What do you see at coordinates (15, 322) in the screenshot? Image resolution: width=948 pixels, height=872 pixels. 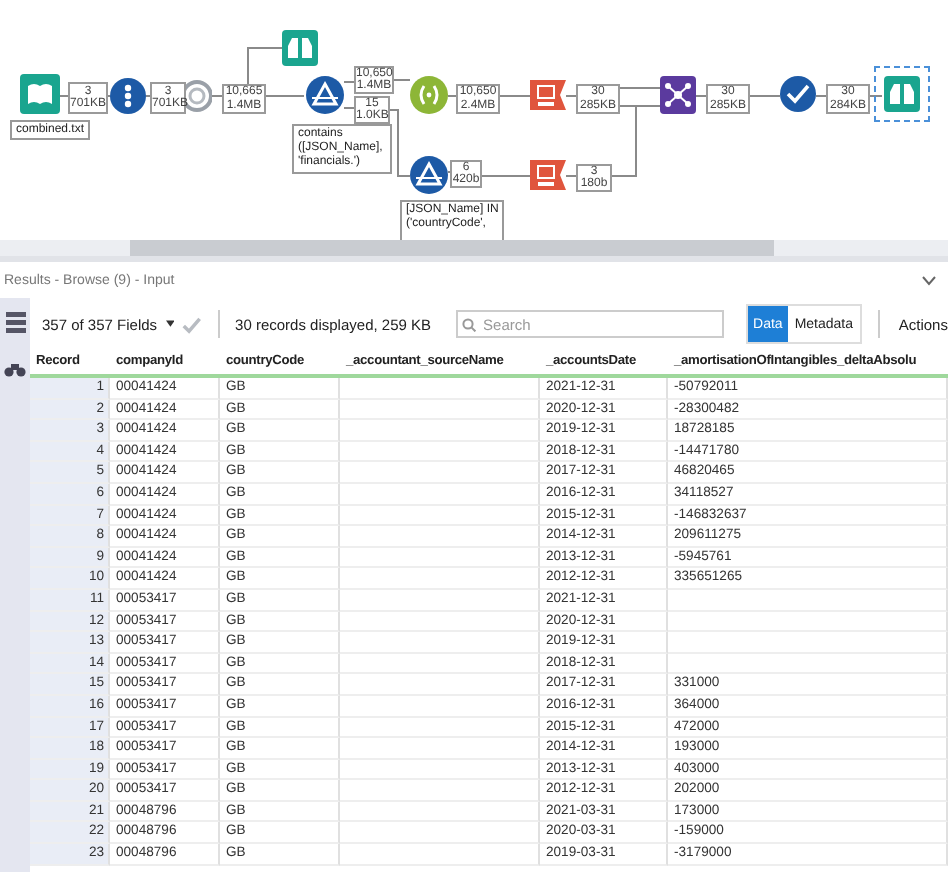 I see `list-icon` at bounding box center [15, 322].